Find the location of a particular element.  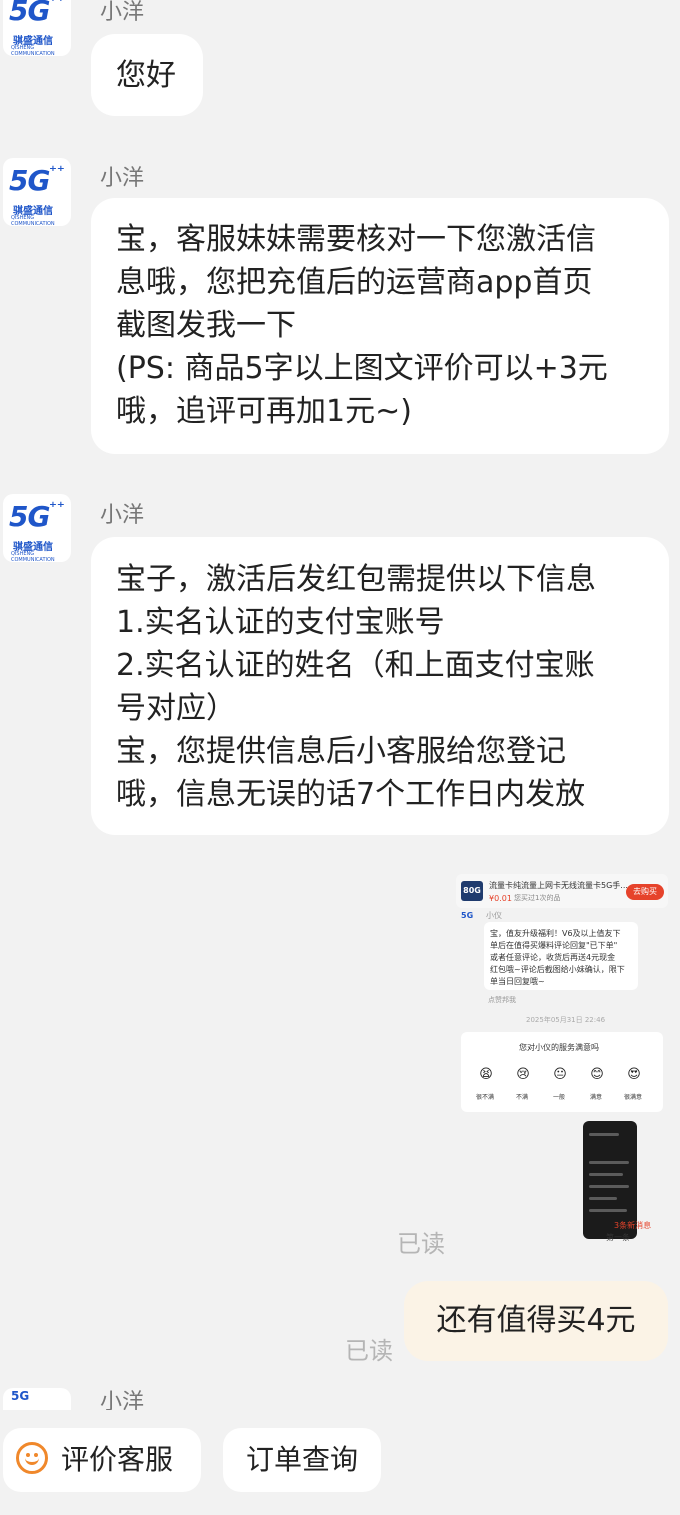

buy-button: 去购买 is located at coordinates (645, 892).